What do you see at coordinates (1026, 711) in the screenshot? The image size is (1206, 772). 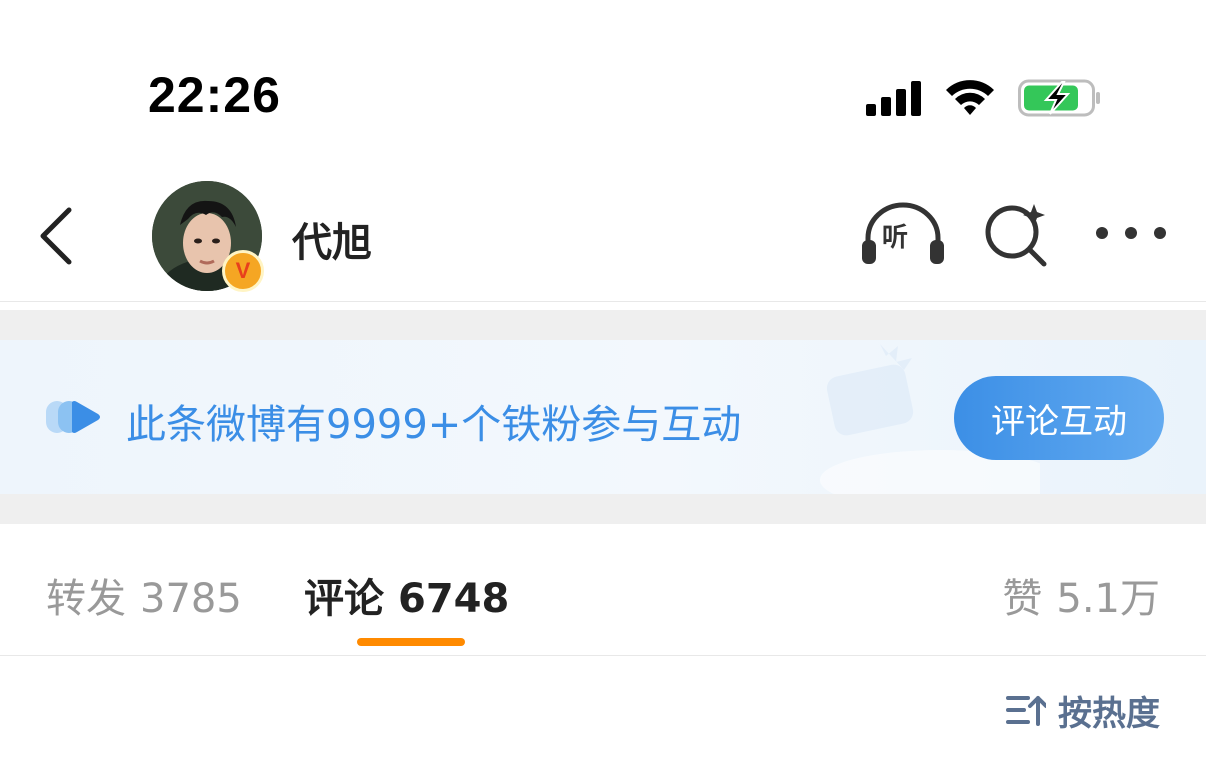 I see `sort-icon` at bounding box center [1026, 711].